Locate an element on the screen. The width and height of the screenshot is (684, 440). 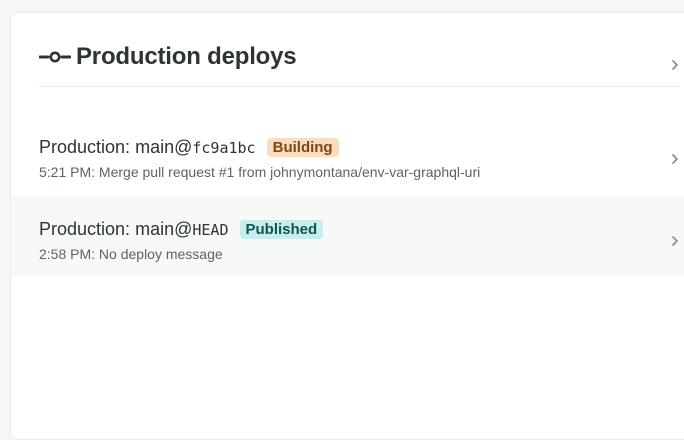
deploy-title: Production: main@HEAD Published is located at coordinates (181, 229).